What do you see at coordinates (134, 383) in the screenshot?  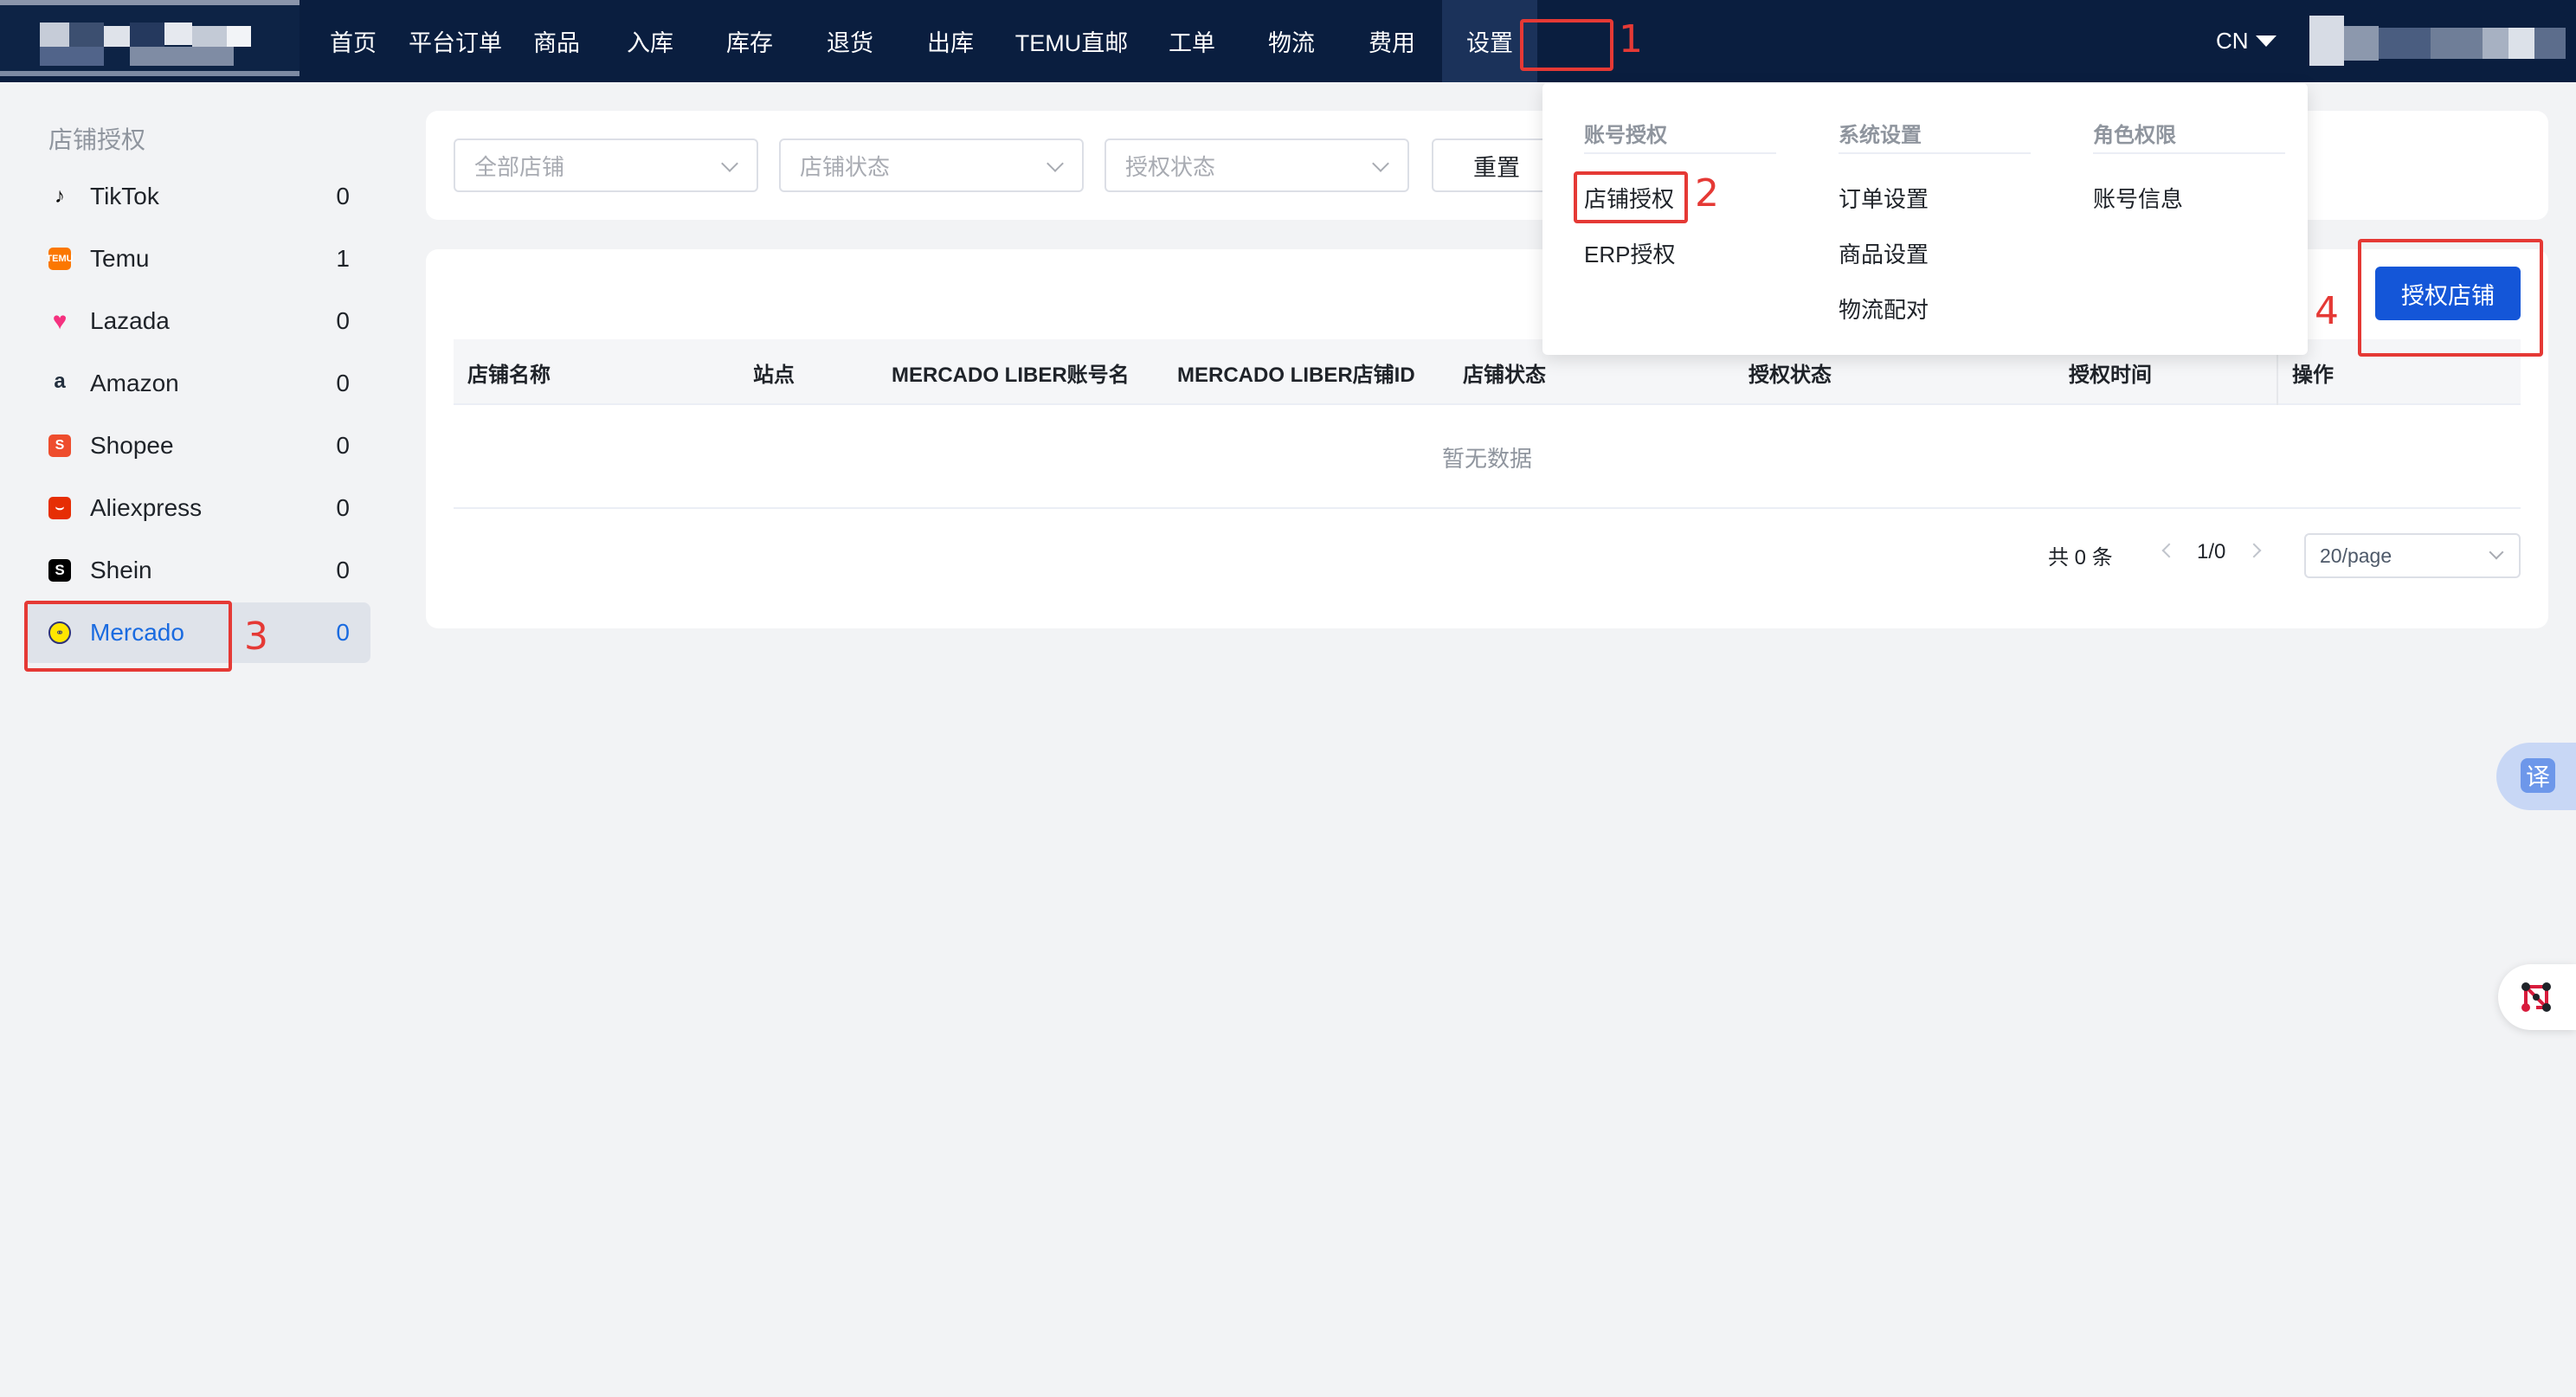 I see `sidebar-item-label: Amazon` at bounding box center [134, 383].